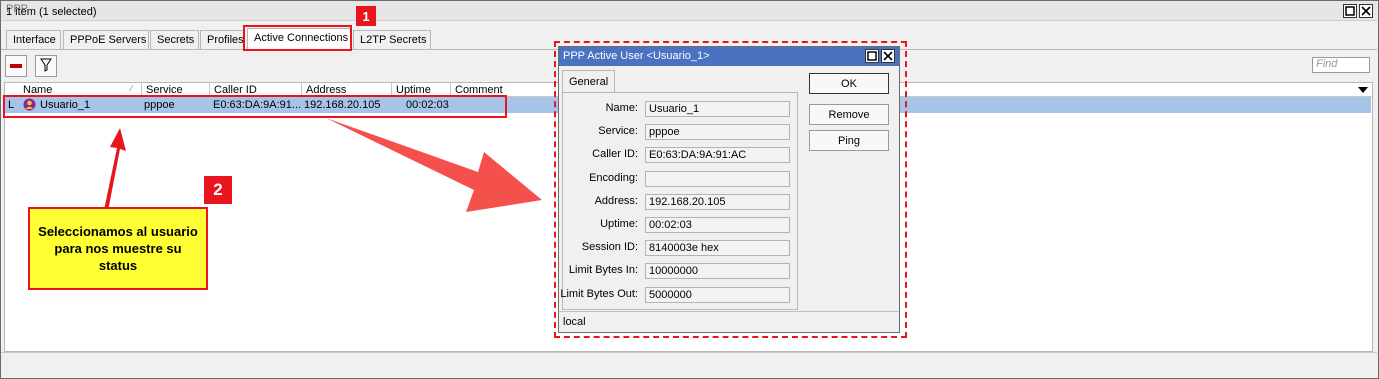 This screenshot has height=379, width=1379. Describe the element at coordinates (616, 201) in the screenshot. I see `field-label: Address:` at that location.